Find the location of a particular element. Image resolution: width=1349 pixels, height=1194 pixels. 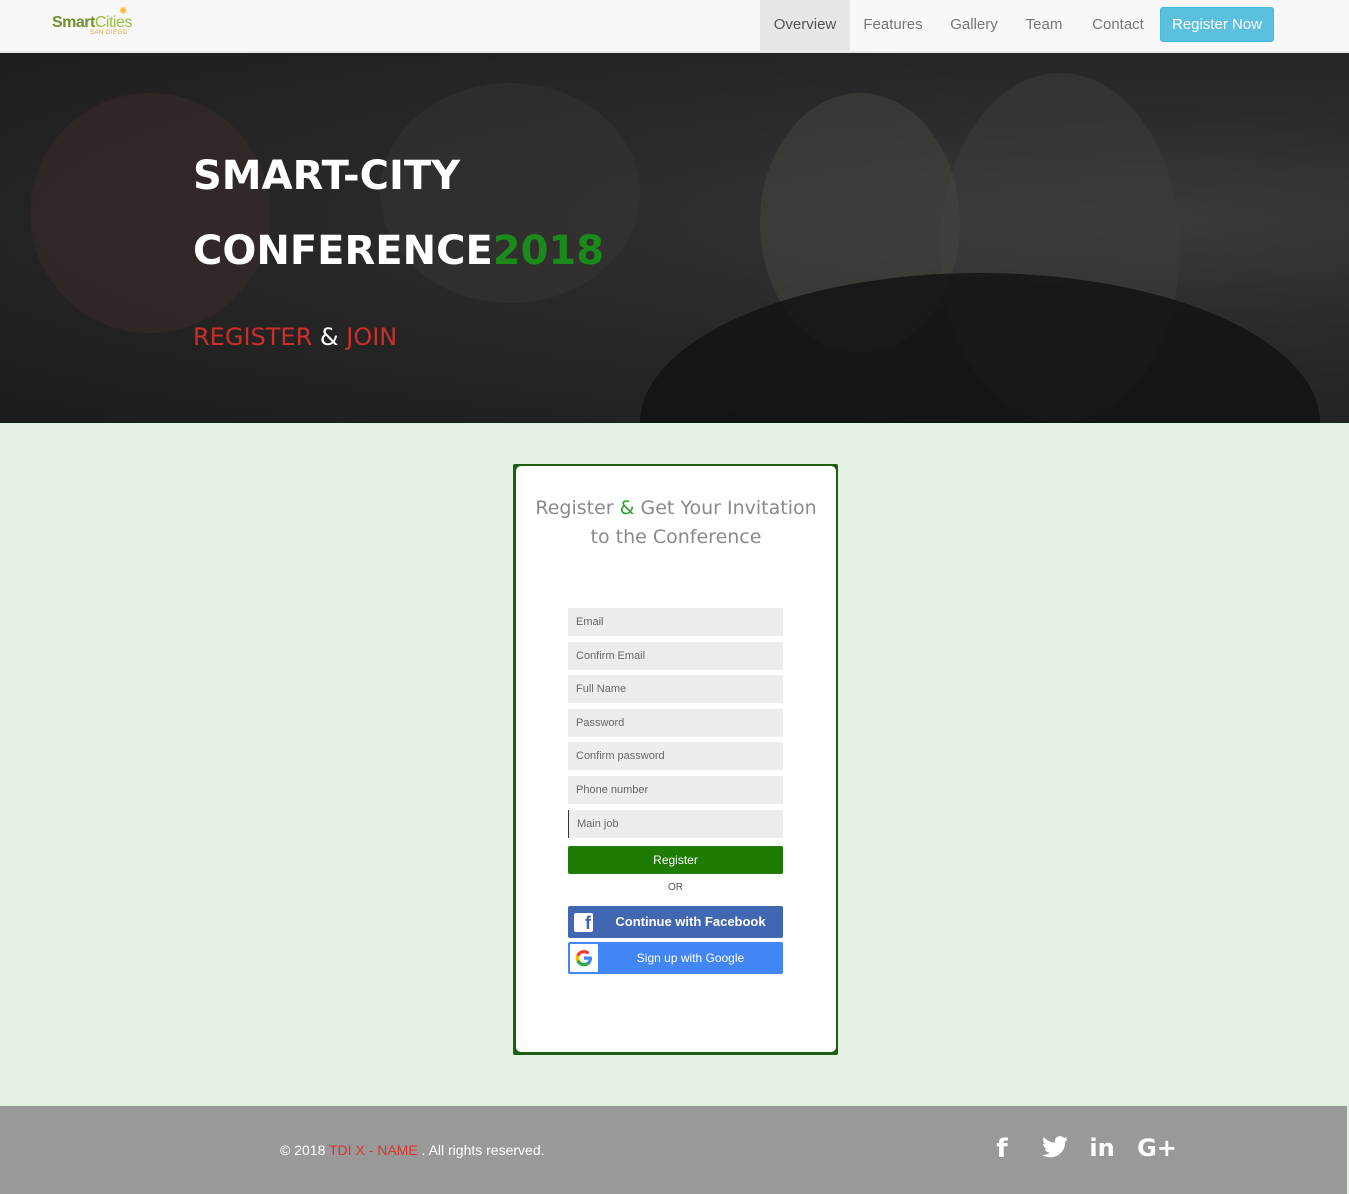

nav-item-contact: Contact is located at coordinates (1118, 25).